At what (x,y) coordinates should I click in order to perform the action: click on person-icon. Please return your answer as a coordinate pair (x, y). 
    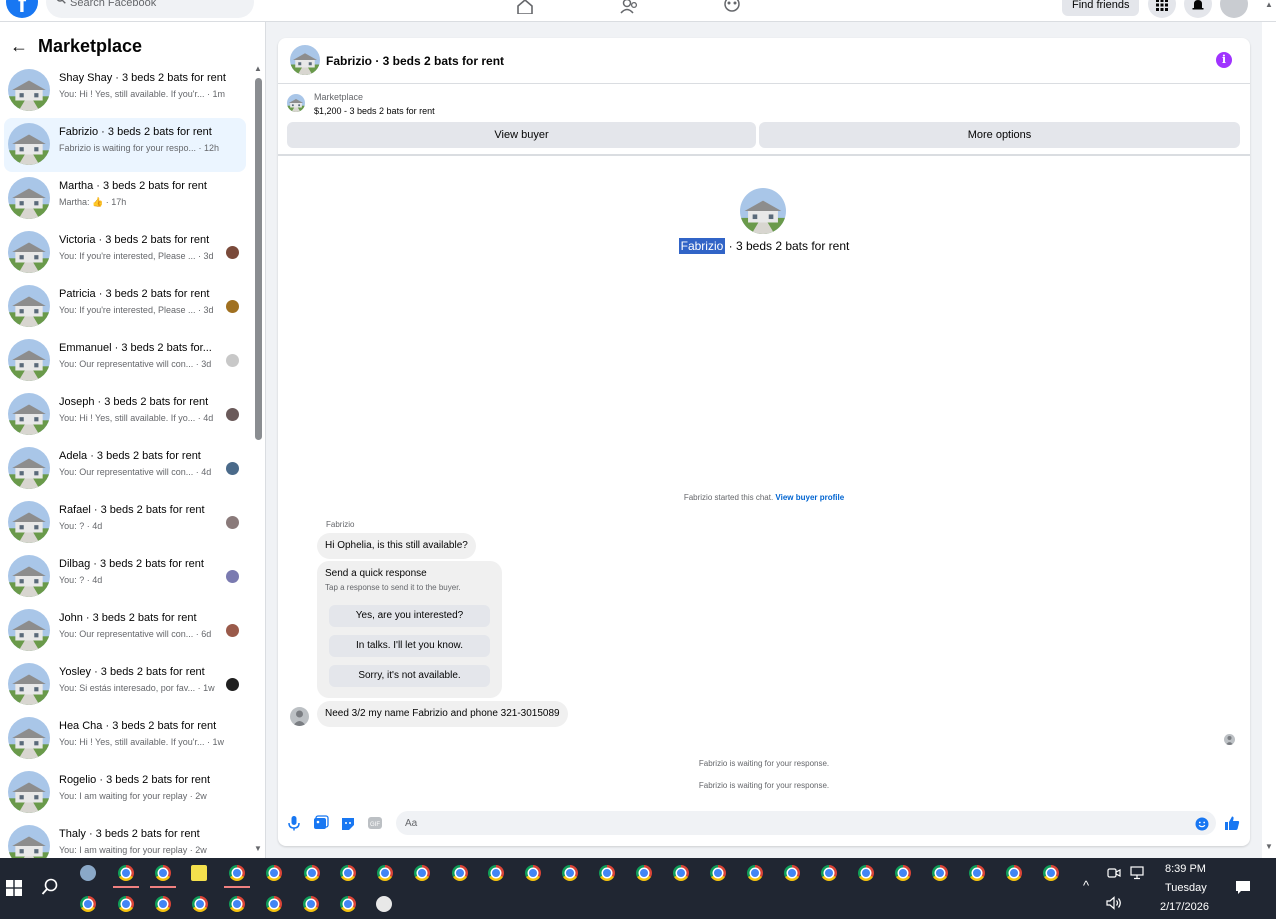
    Looking at the image, I should click on (299, 718).